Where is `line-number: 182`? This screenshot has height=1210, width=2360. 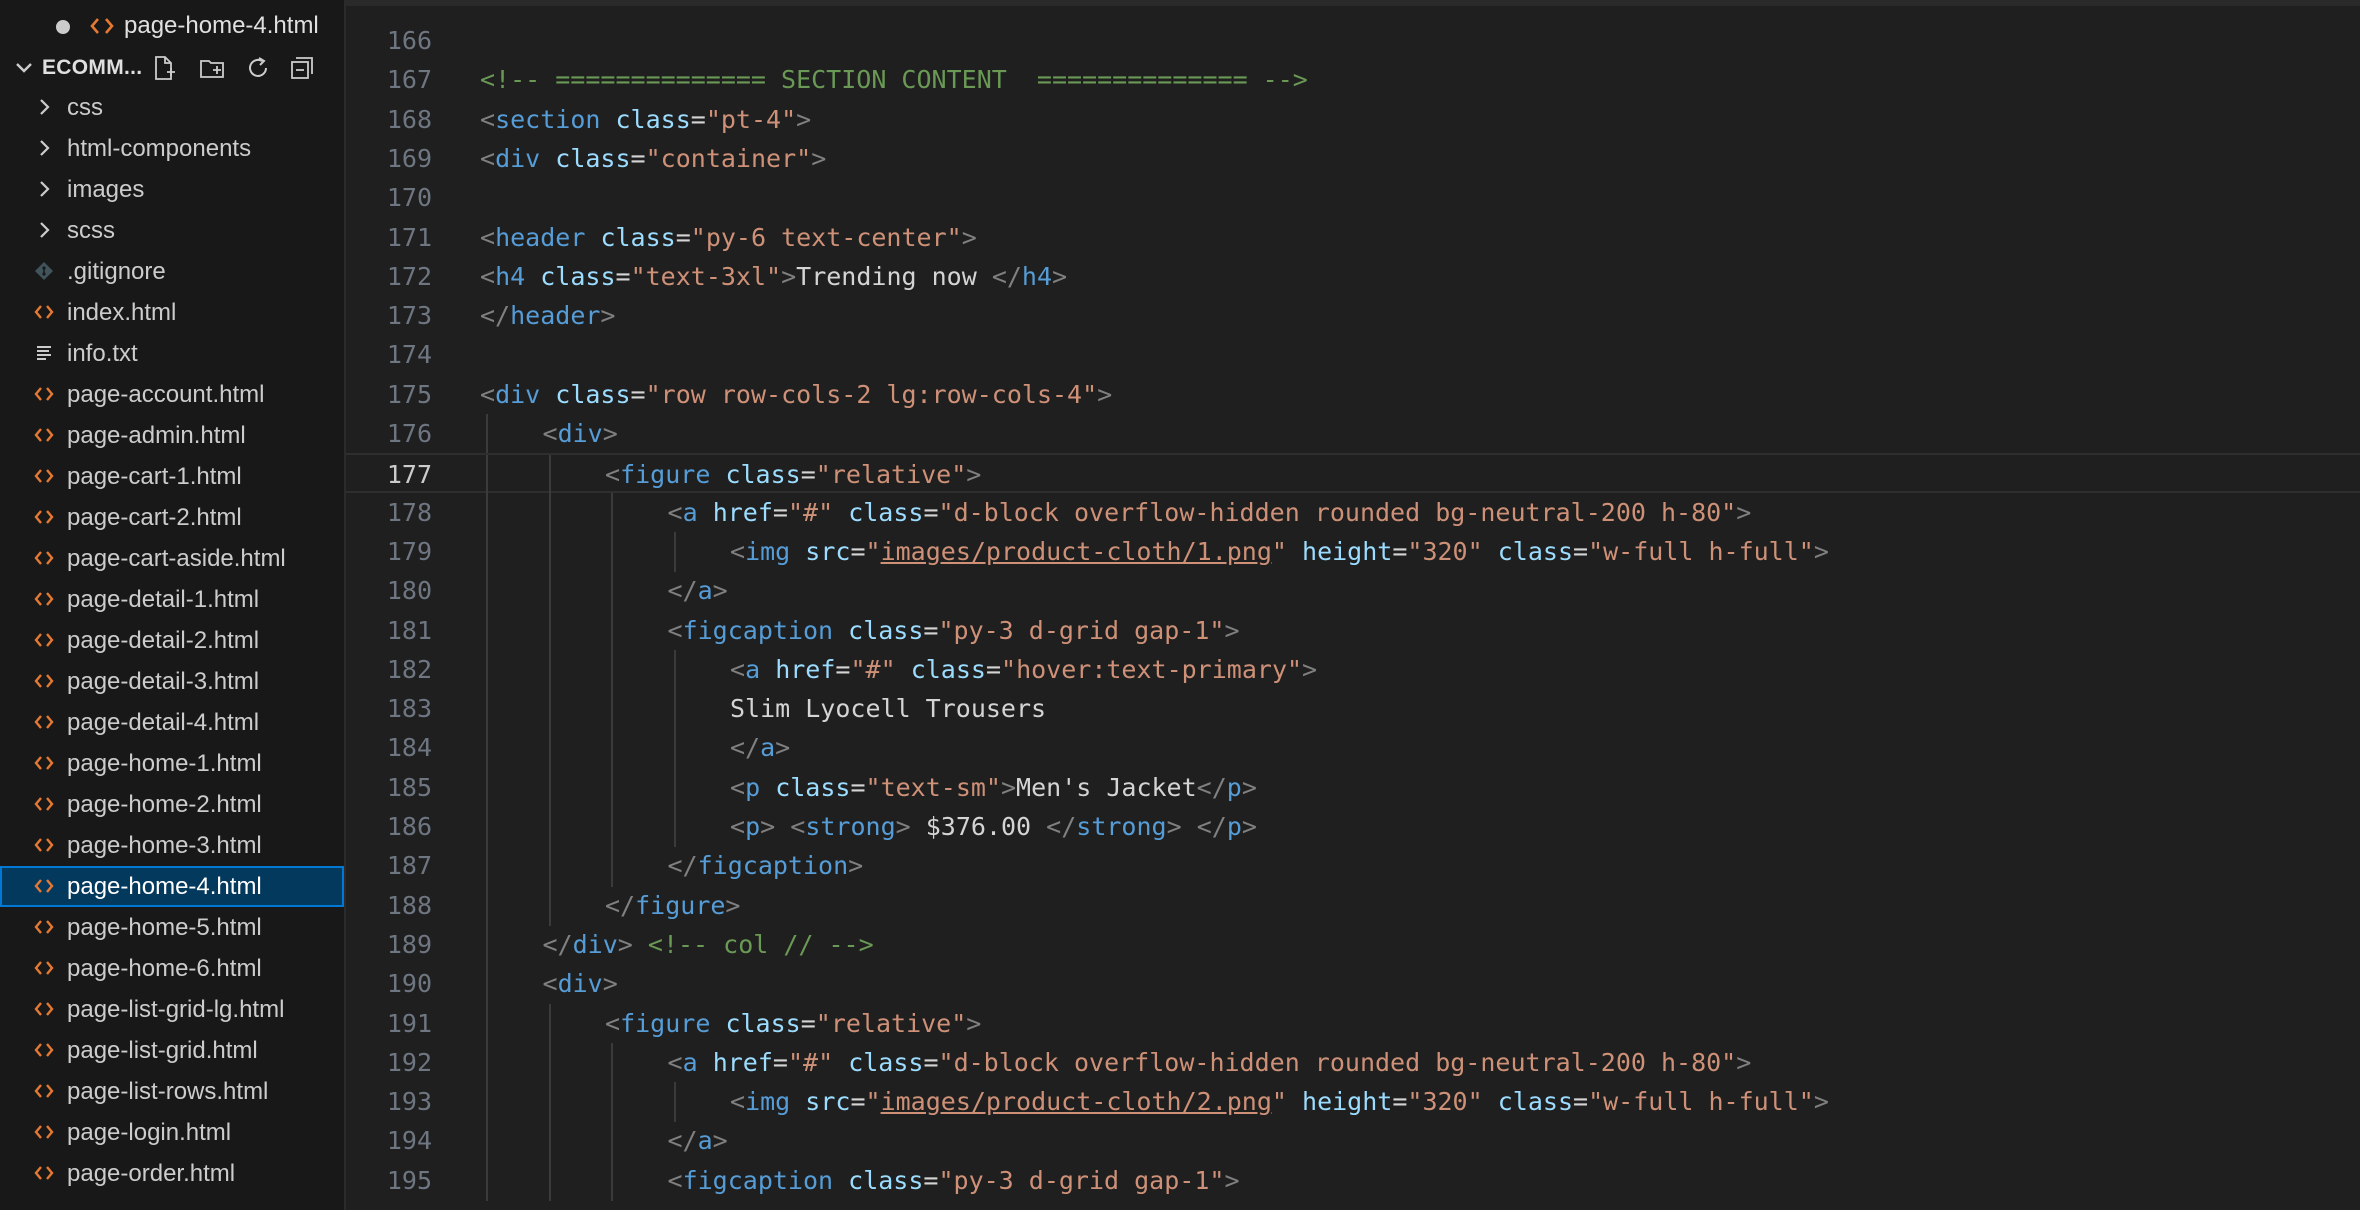
line-number: 182 is located at coordinates (409, 669).